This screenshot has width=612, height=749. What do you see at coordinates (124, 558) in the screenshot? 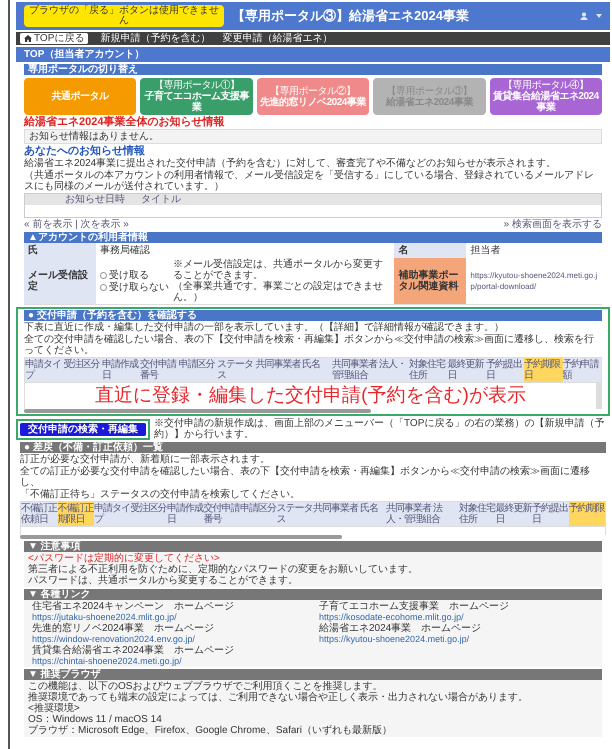
I see `warning-text: <パスワードは定期的に変更してください>` at bounding box center [124, 558].